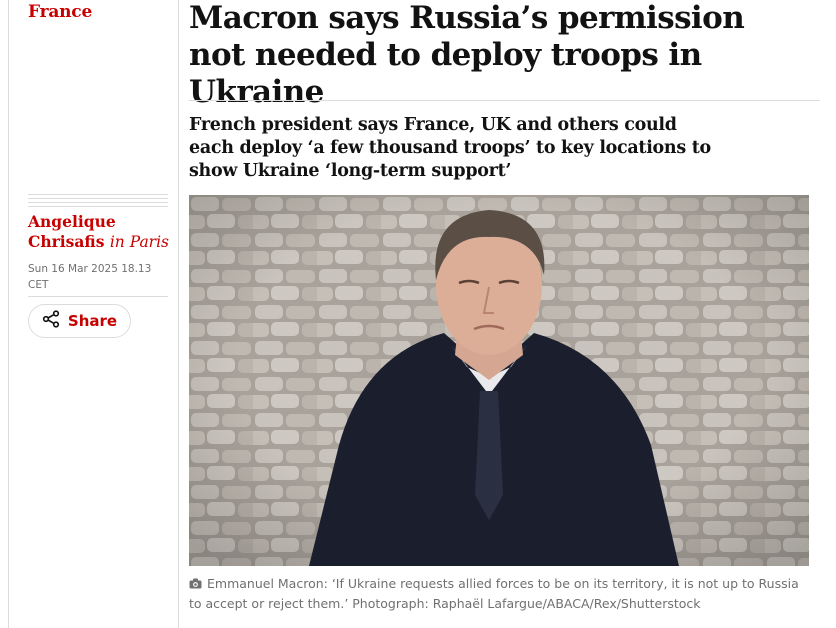 The height and width of the screenshot is (628, 836). I want to click on share-label: Share, so click(92, 321).